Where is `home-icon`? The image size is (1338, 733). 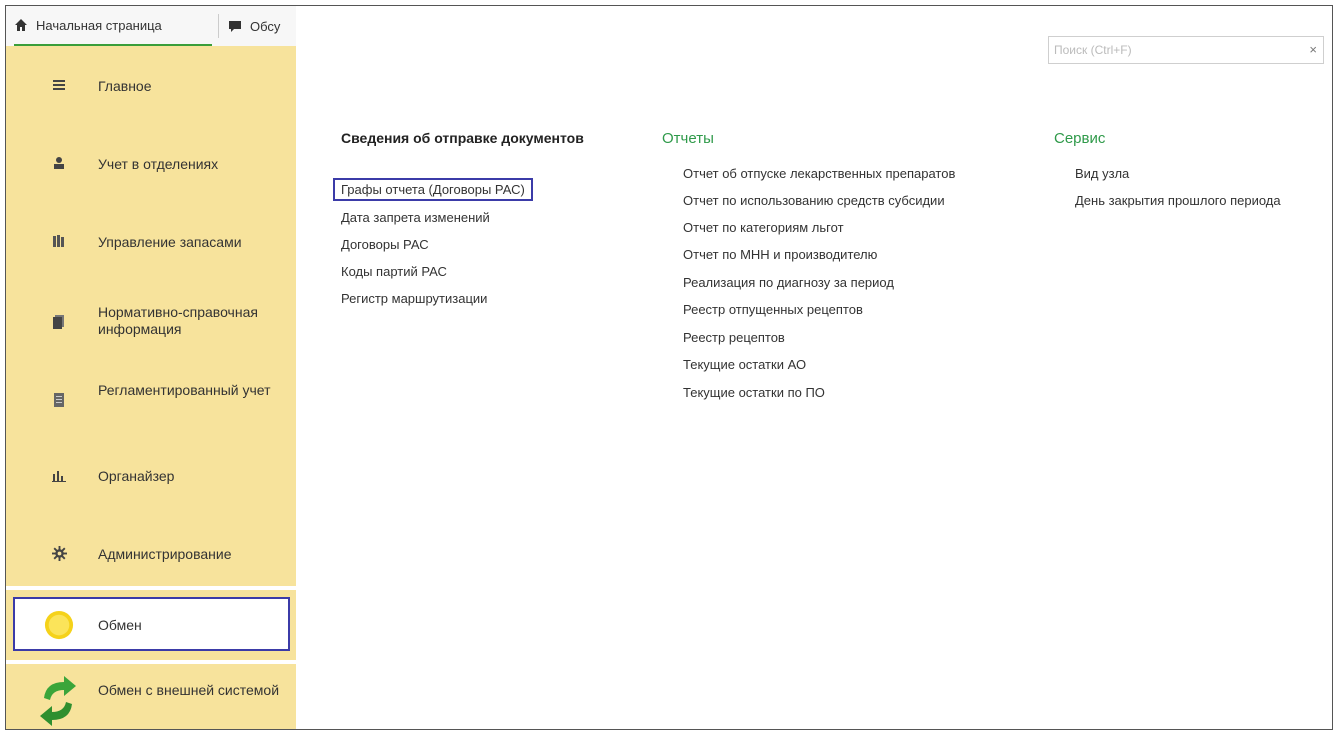 home-icon is located at coordinates (21, 25).